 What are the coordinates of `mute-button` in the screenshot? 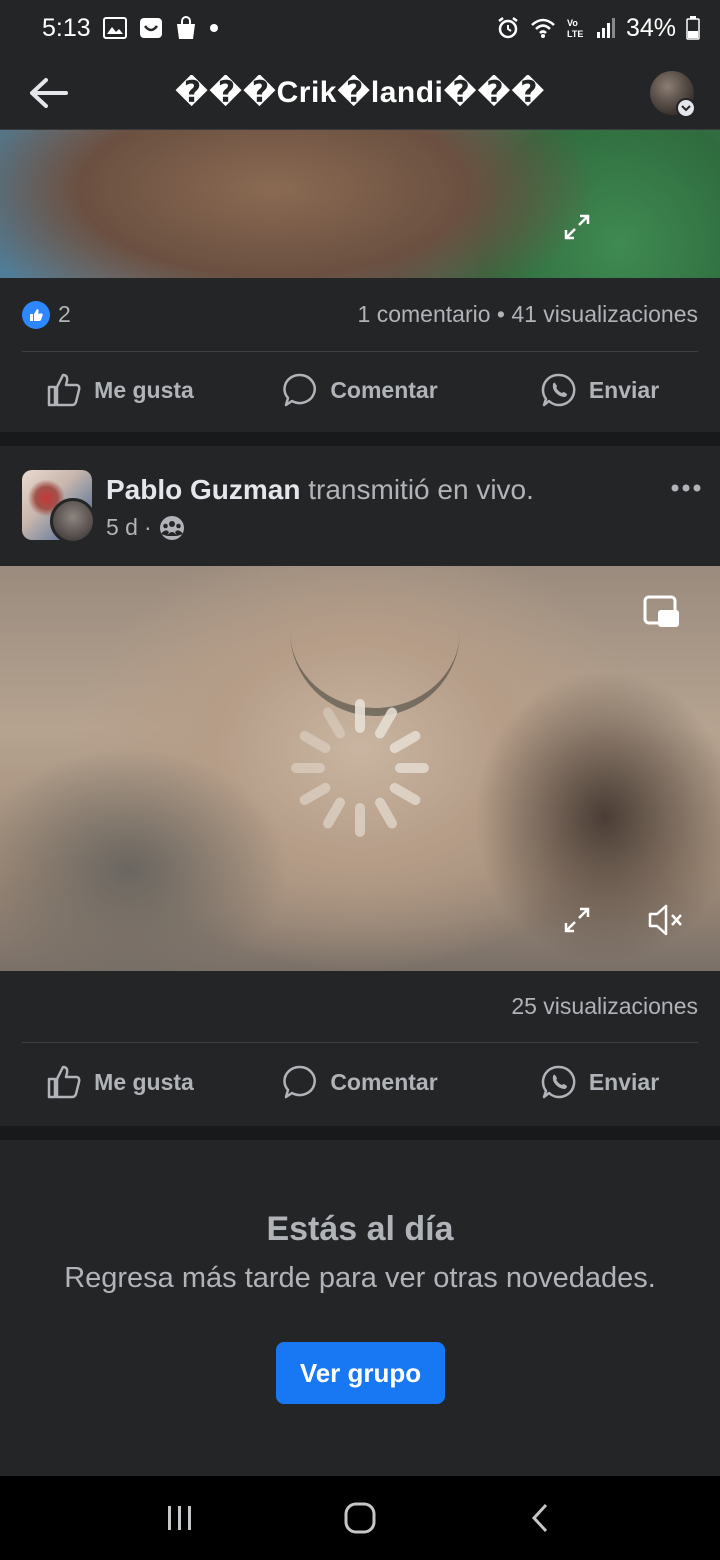 It's located at (666, 920).